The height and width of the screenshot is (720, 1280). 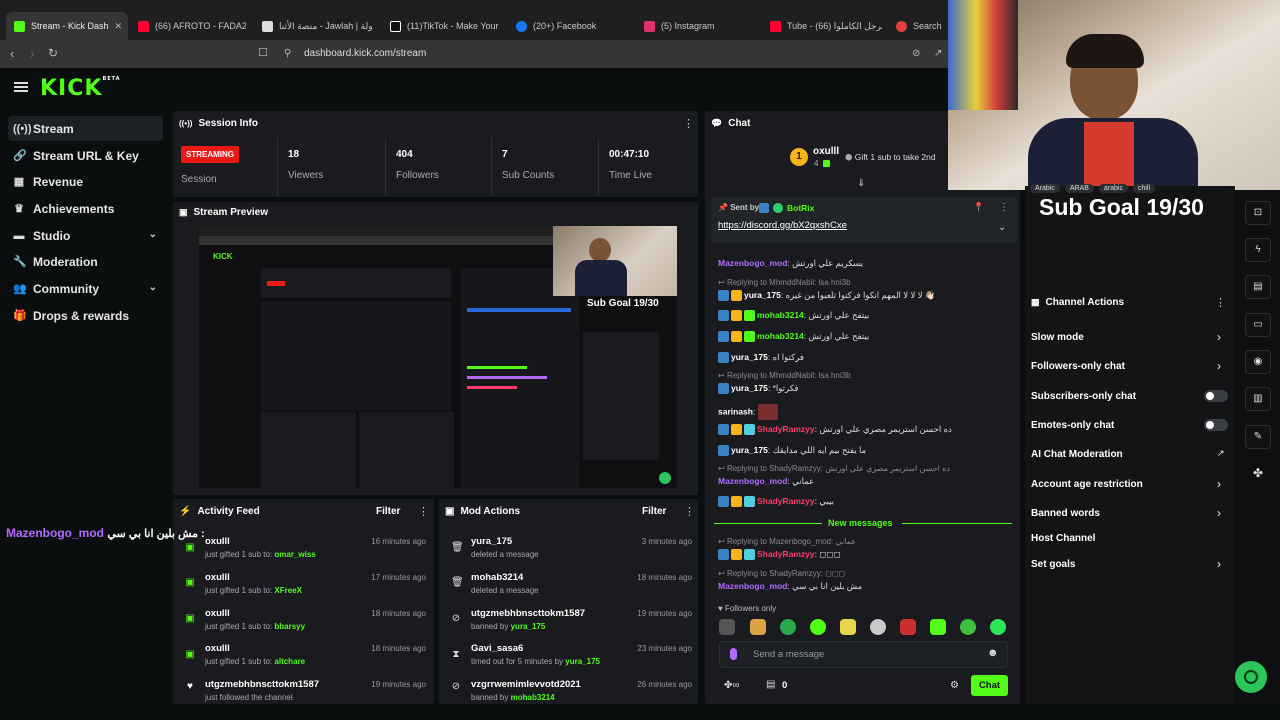 What do you see at coordinates (776, 502) in the screenshot?
I see `chat-message: ShadyRamzyy: بيبي` at bounding box center [776, 502].